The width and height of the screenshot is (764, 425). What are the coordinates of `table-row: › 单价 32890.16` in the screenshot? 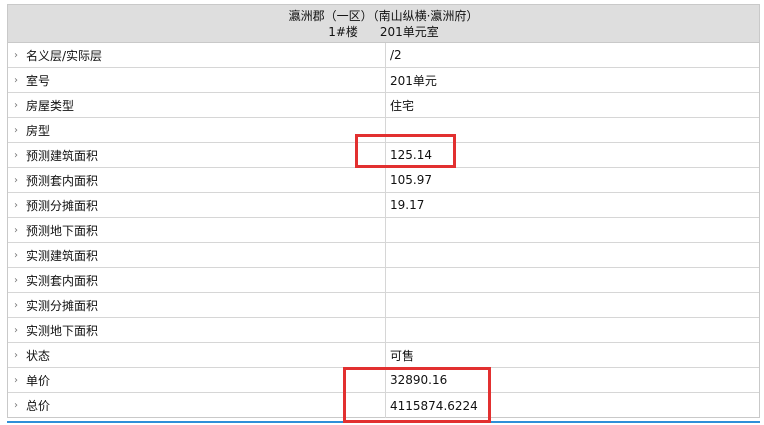 It's located at (383, 380).